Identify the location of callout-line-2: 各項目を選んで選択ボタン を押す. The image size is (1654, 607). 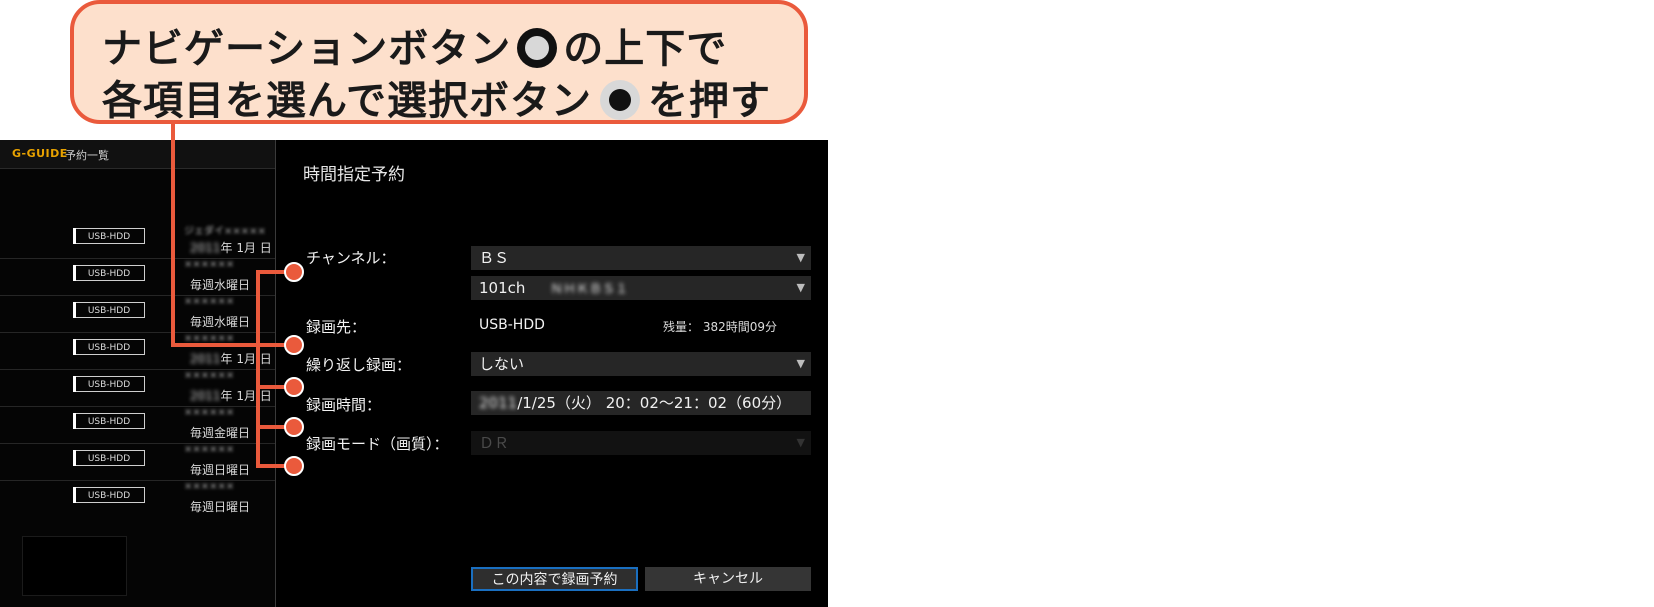
(436, 97).